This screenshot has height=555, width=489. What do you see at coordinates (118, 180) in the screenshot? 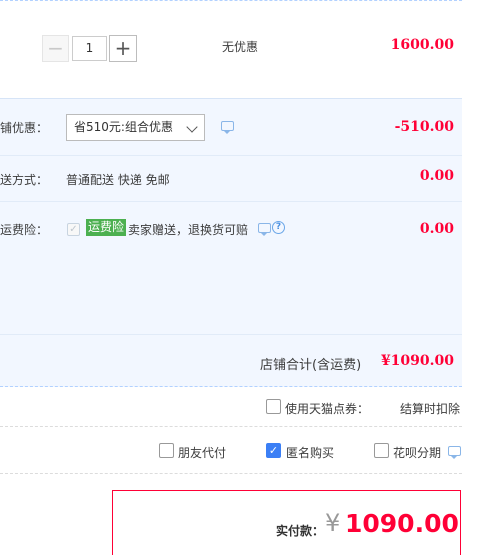
I see `shipping-value: 普通配送 快递 免邮` at bounding box center [118, 180].